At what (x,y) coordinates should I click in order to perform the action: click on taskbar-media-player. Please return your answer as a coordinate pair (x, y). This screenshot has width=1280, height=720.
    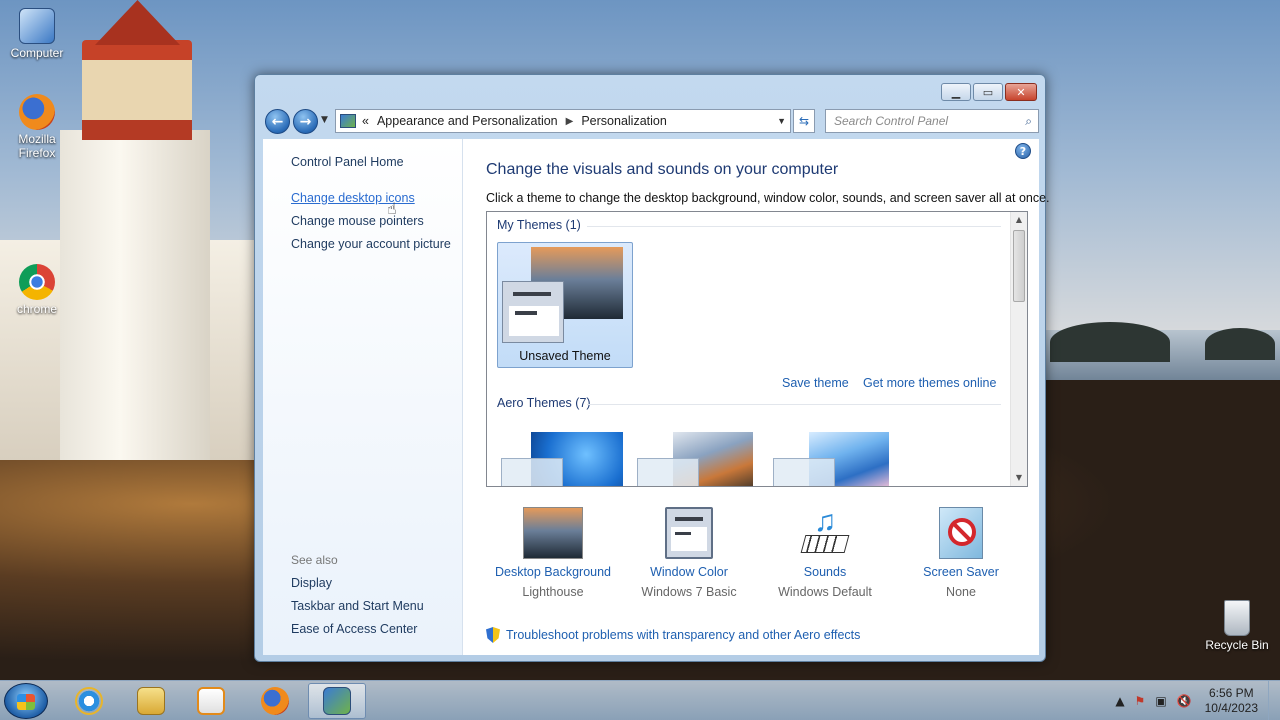
    Looking at the image, I should click on (211, 701).